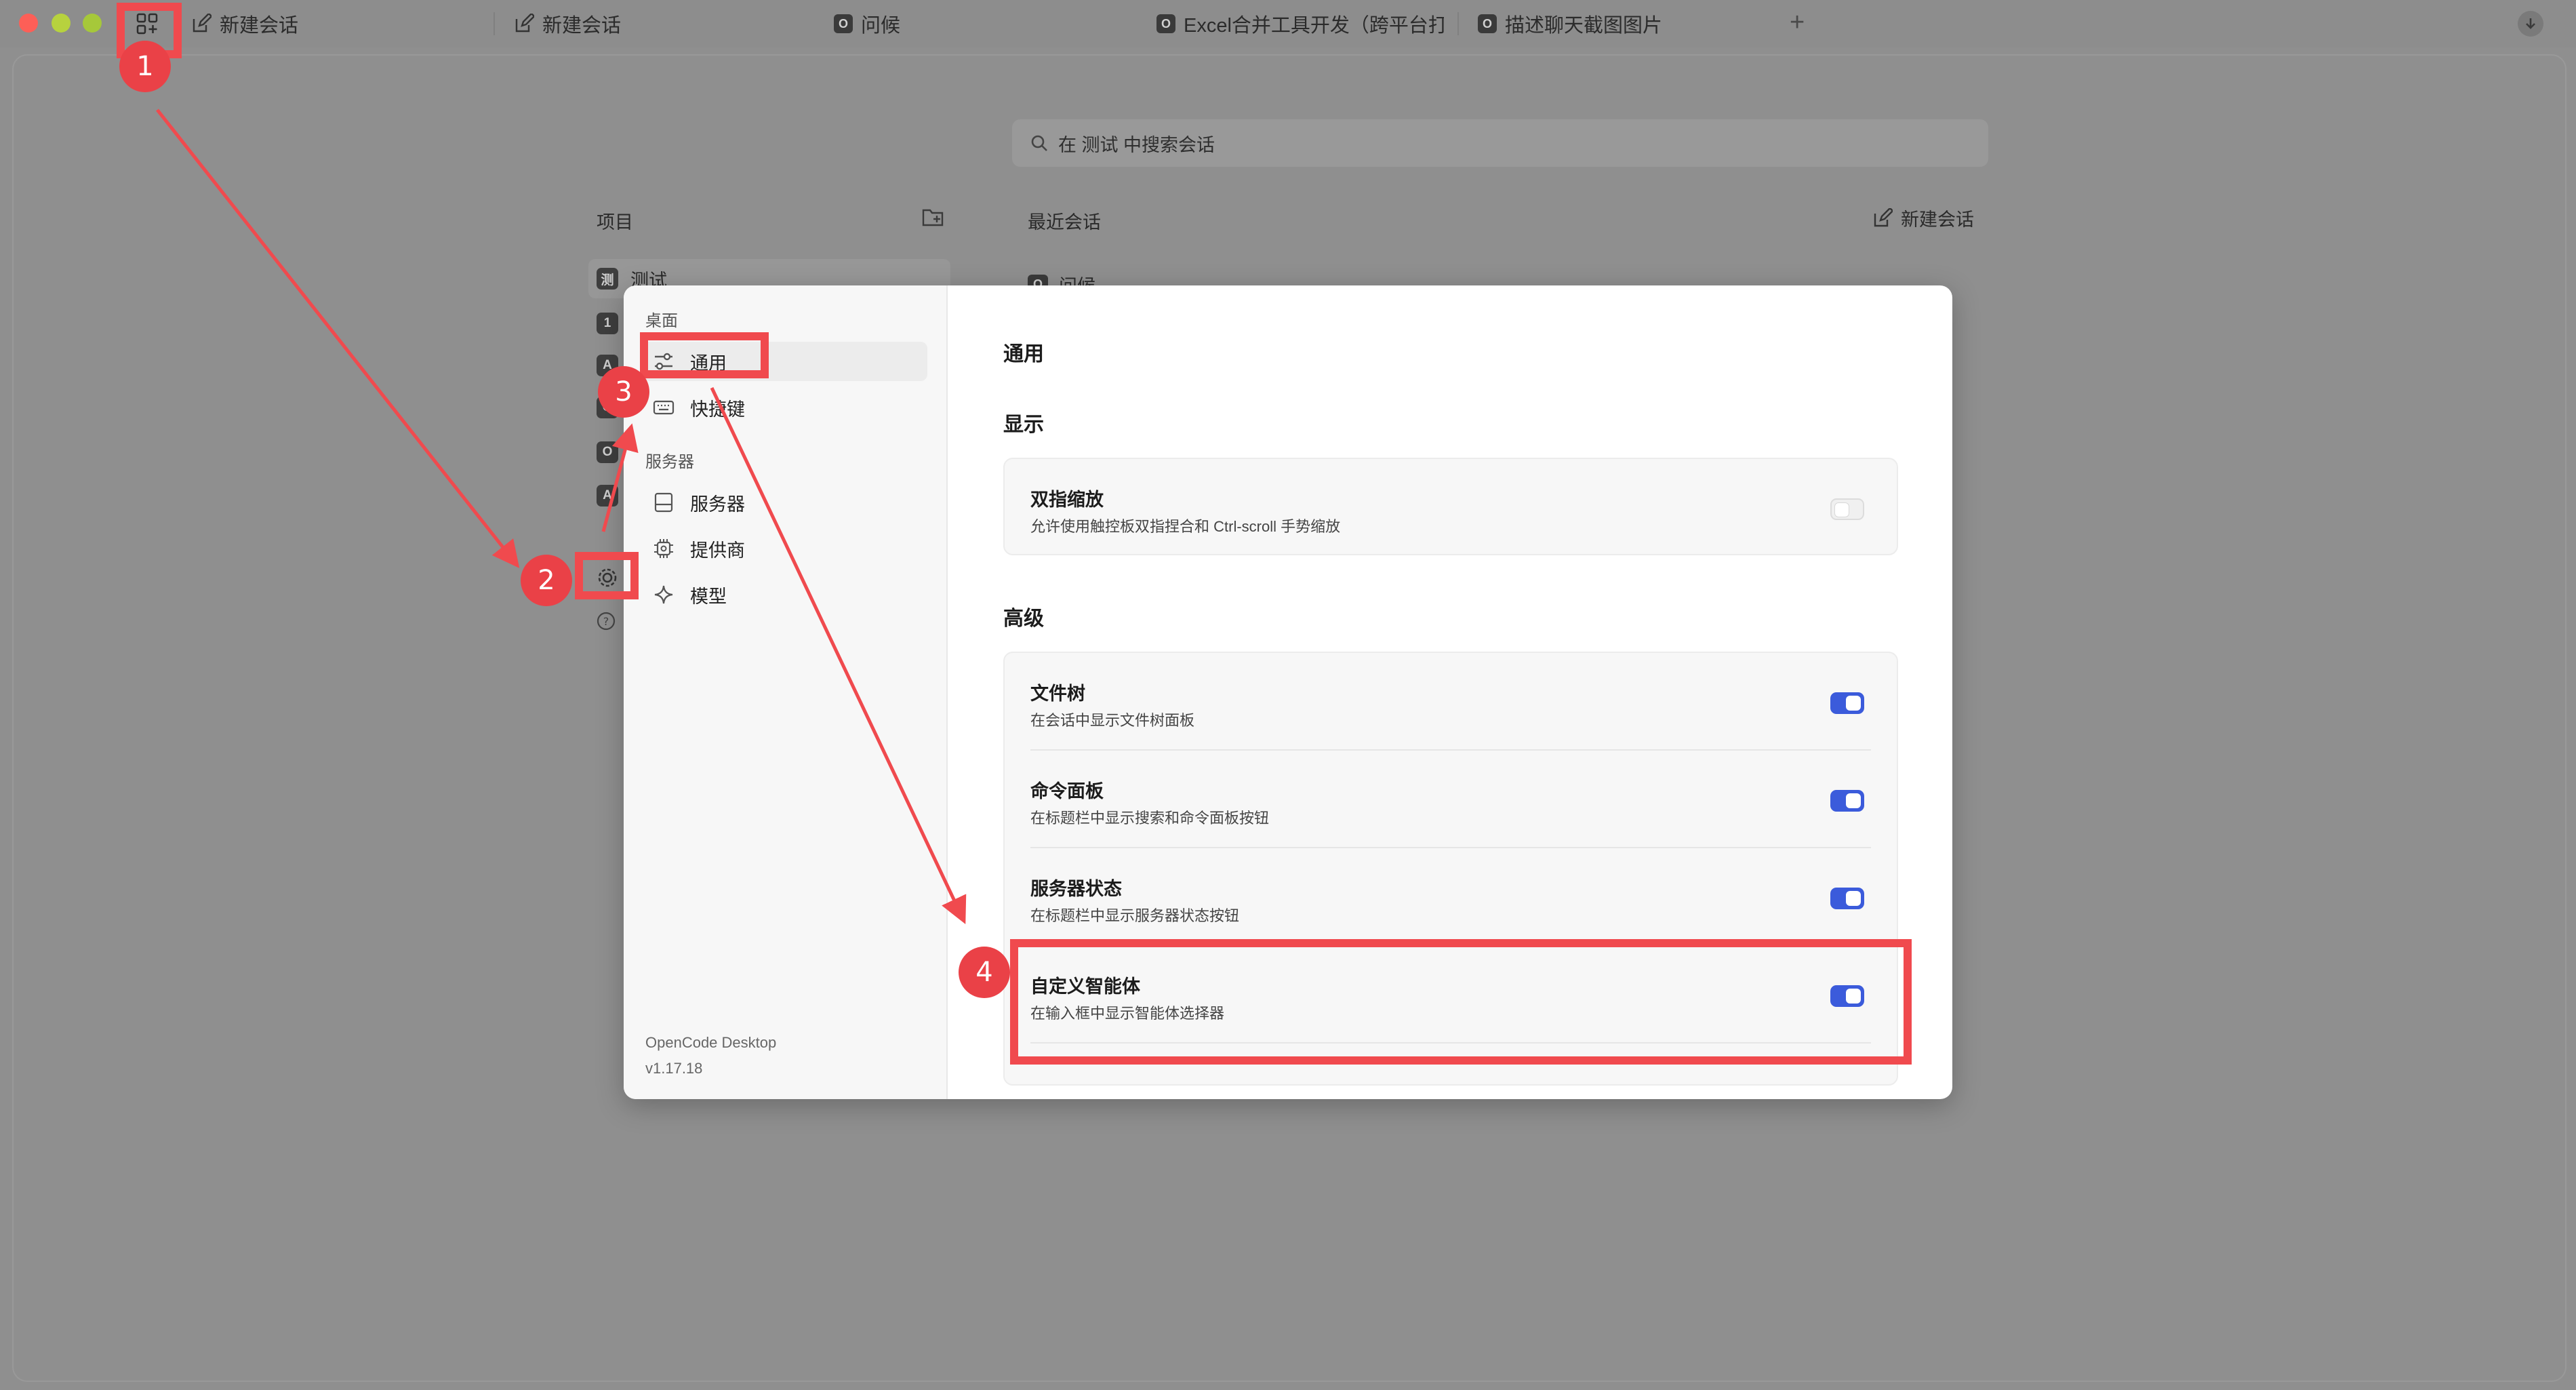 The width and height of the screenshot is (2576, 1390). I want to click on tab-new-session-1: 新建会话, so click(333, 23).